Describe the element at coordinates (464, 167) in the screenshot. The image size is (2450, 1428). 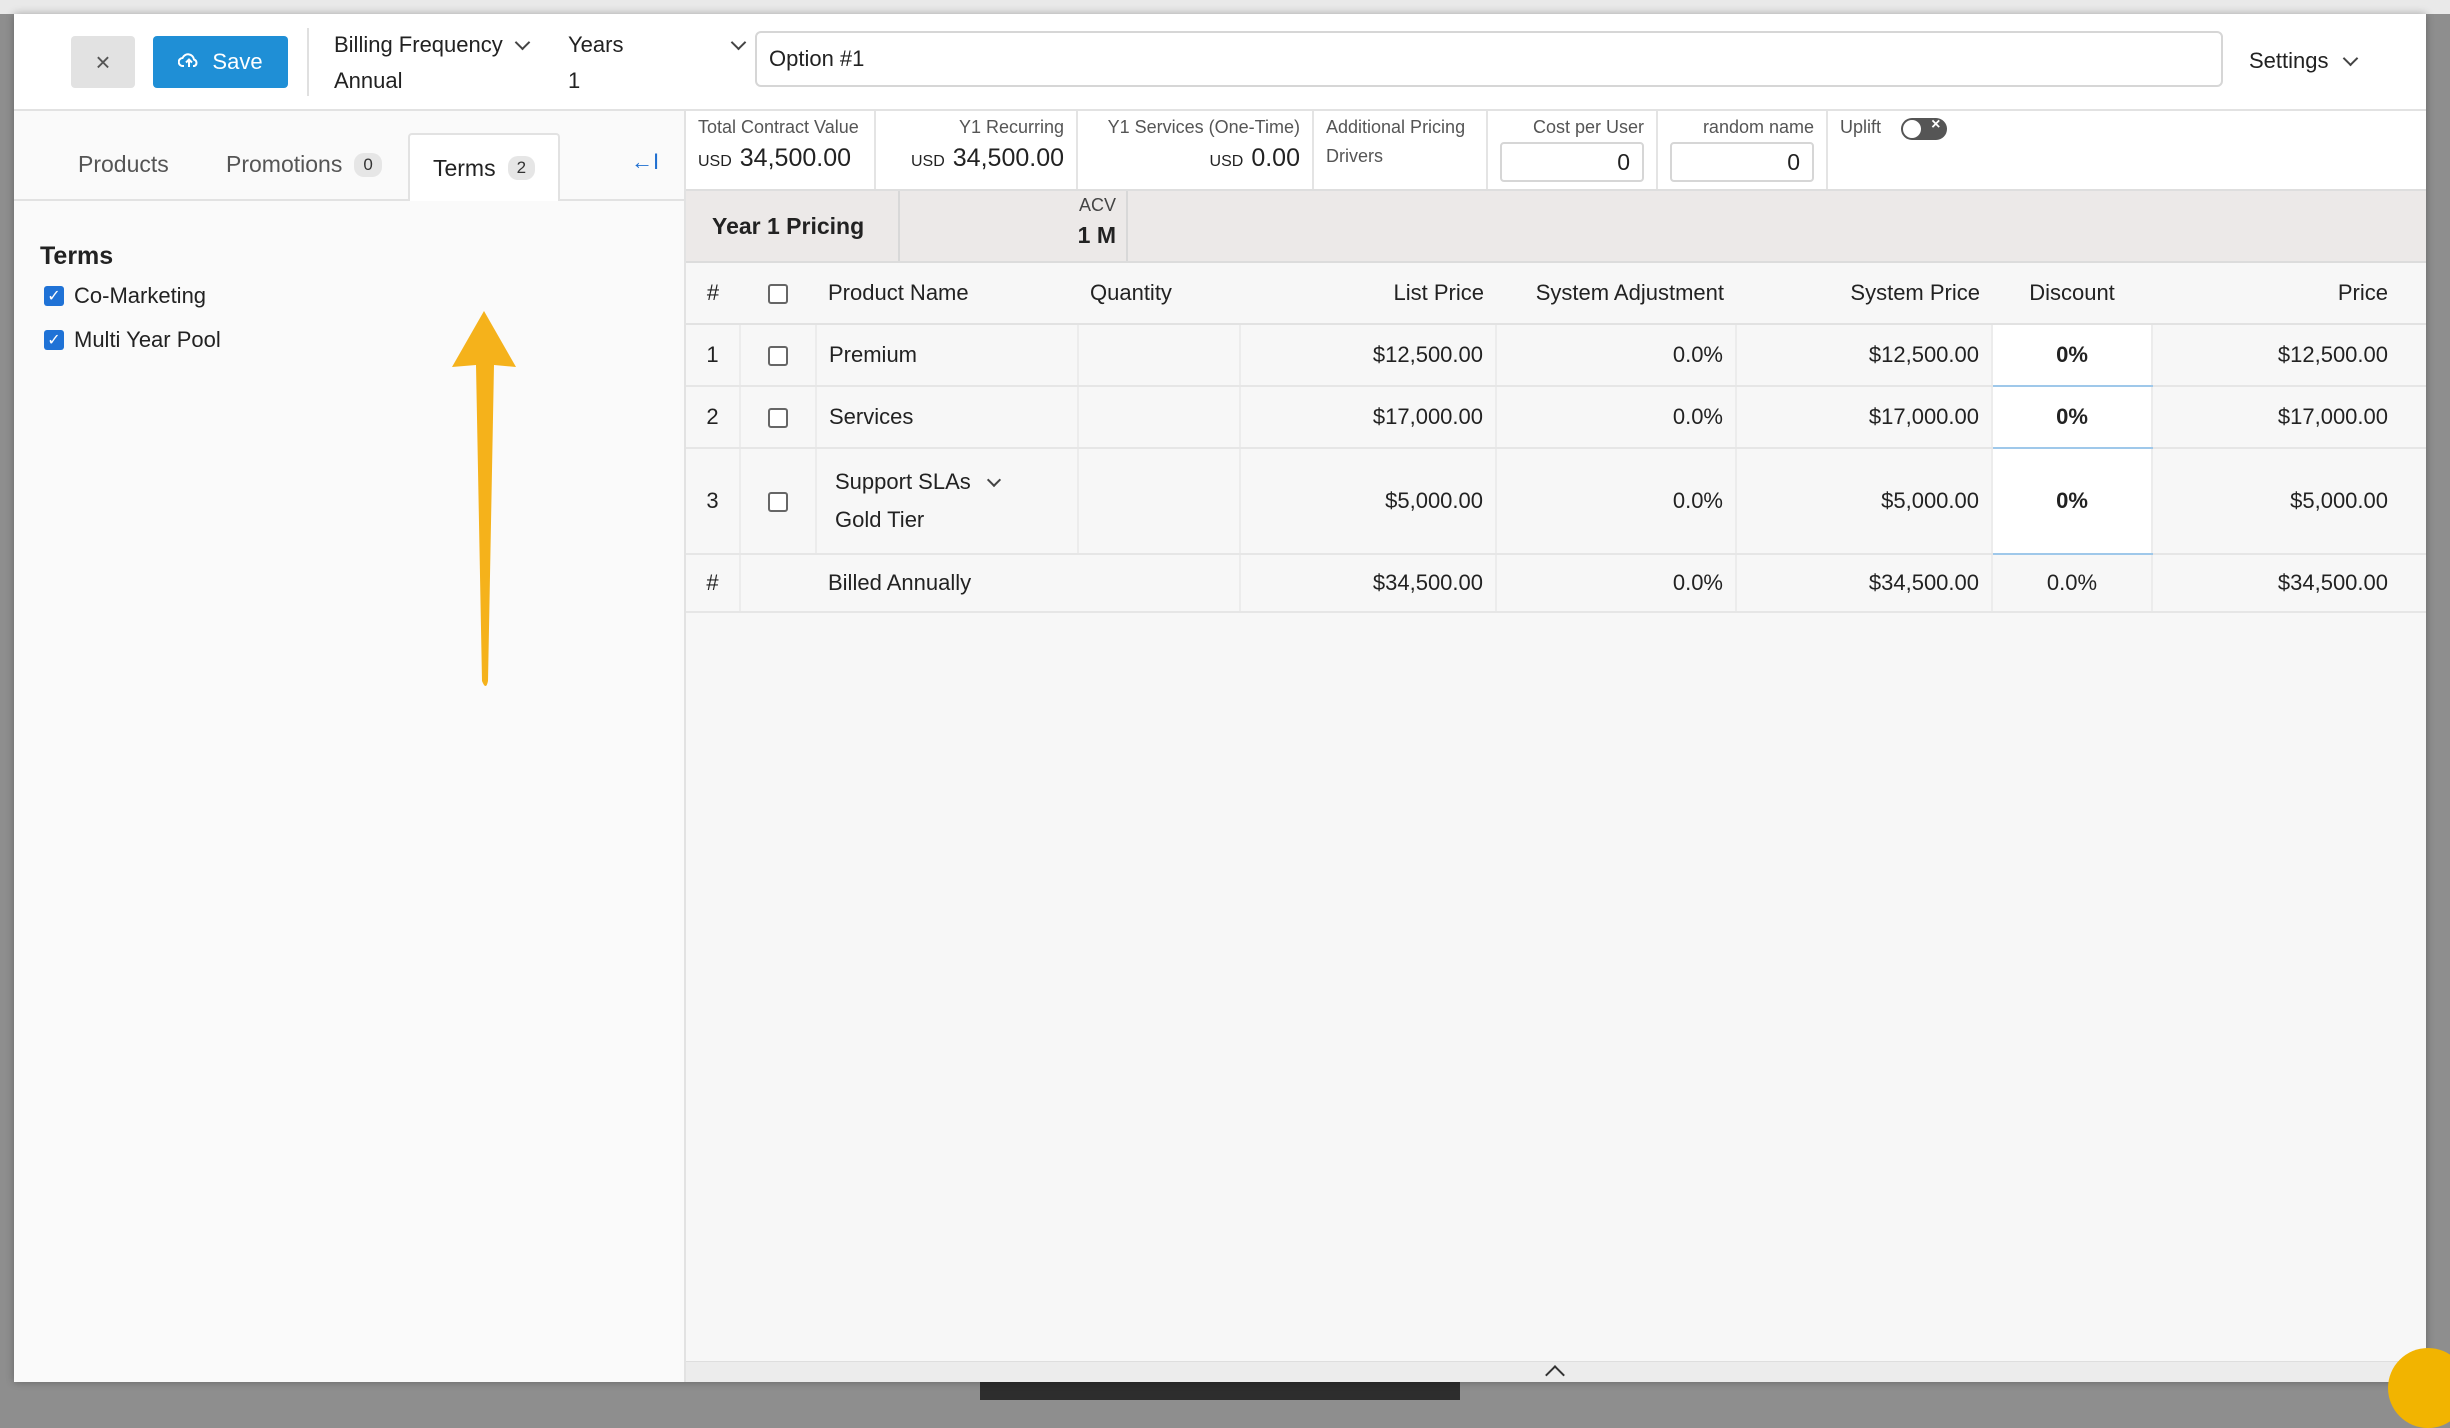
I see `tab-label: Terms` at that location.